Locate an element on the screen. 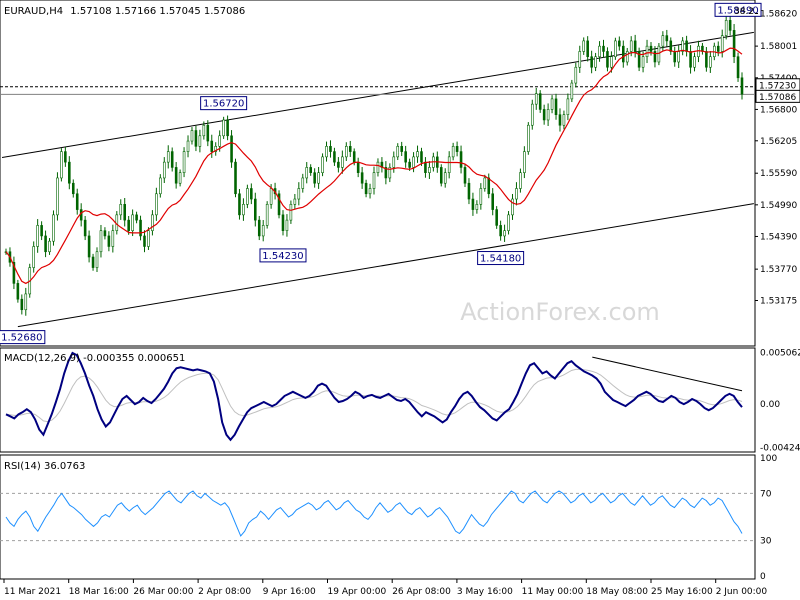 This screenshot has height=600, width=800. ohlc-values: 1.57108 1.57166 1.57045 1.57086 is located at coordinates (157, 11).